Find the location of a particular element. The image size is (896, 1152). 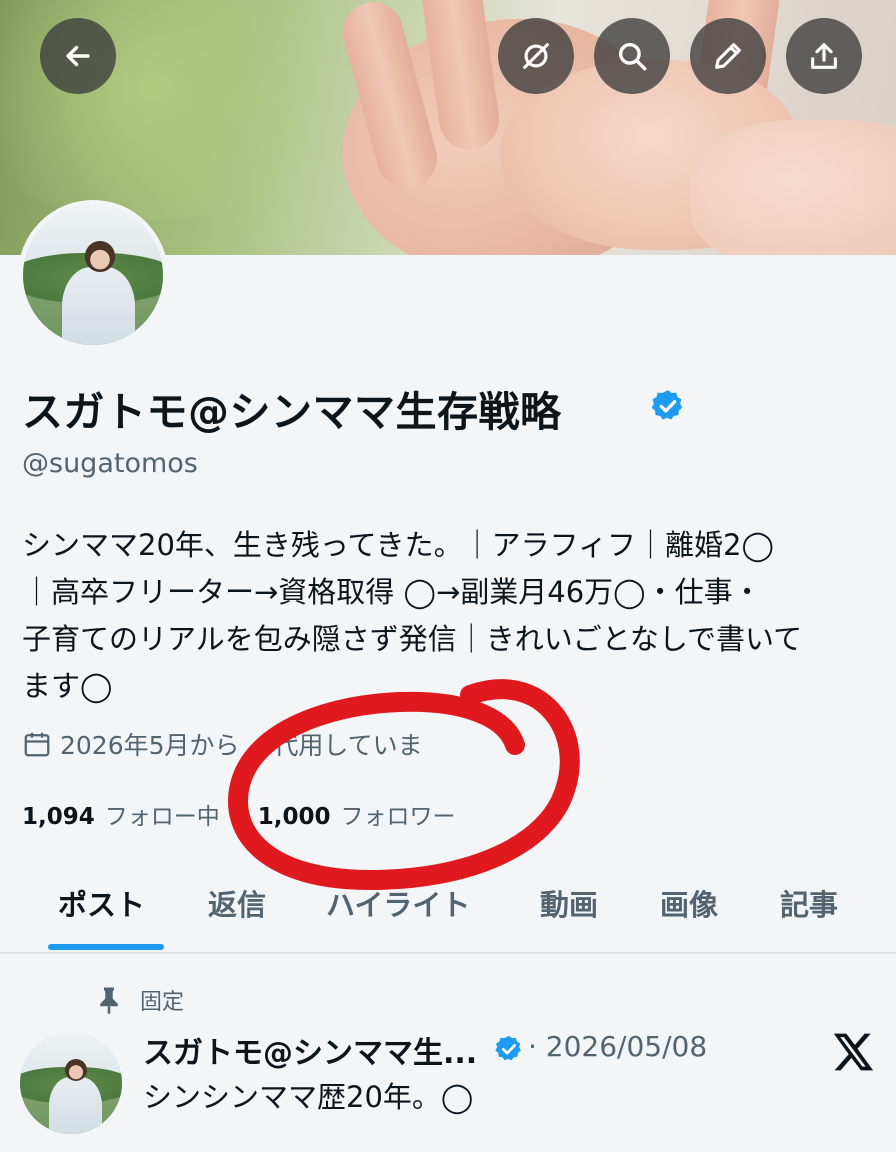

search-icon is located at coordinates (632, 56).